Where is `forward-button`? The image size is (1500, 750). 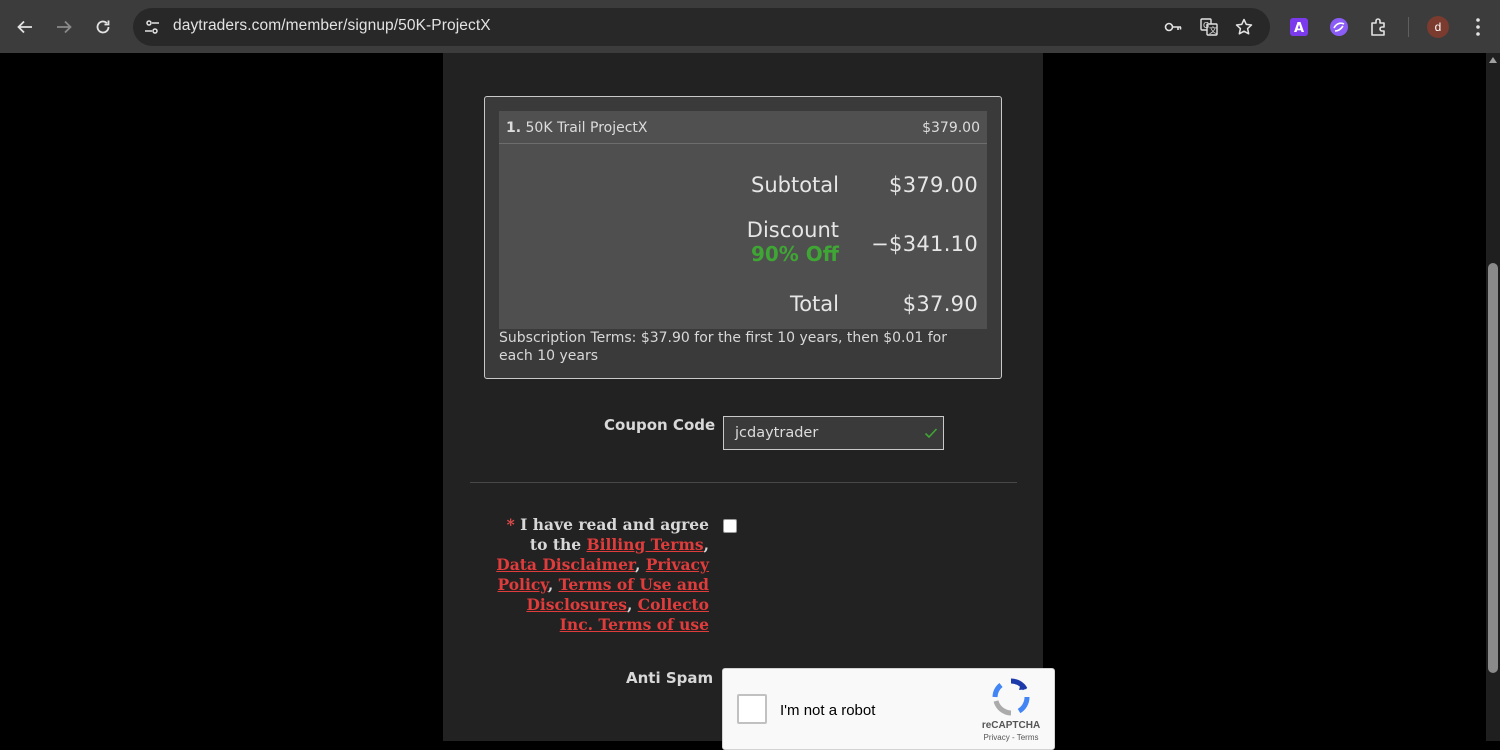 forward-button is located at coordinates (64, 27).